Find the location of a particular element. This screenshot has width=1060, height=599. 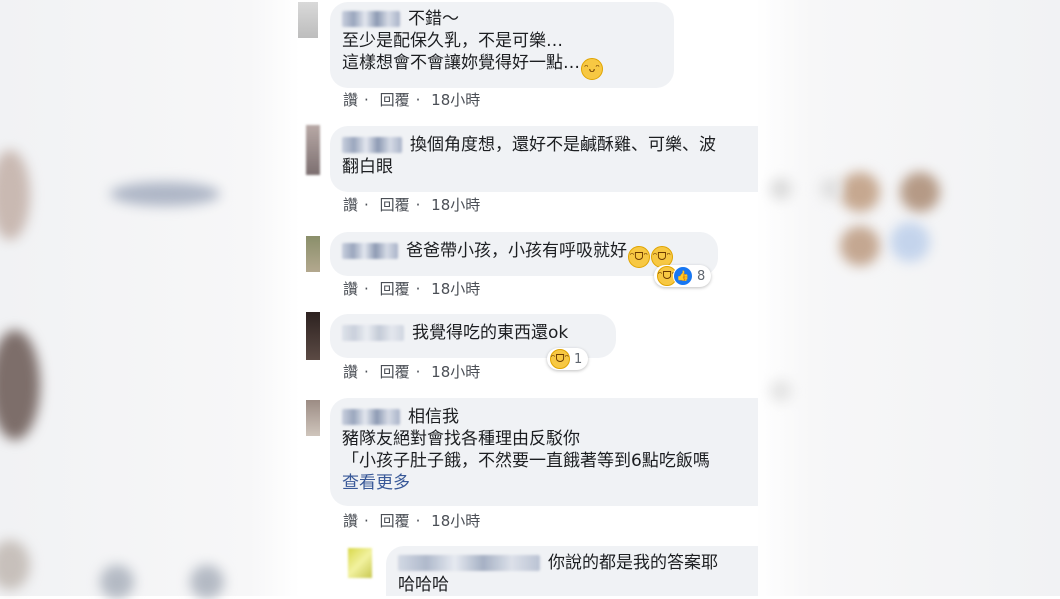

comment-text-line: 我覺得吃的東西還ok is located at coordinates (490, 333).